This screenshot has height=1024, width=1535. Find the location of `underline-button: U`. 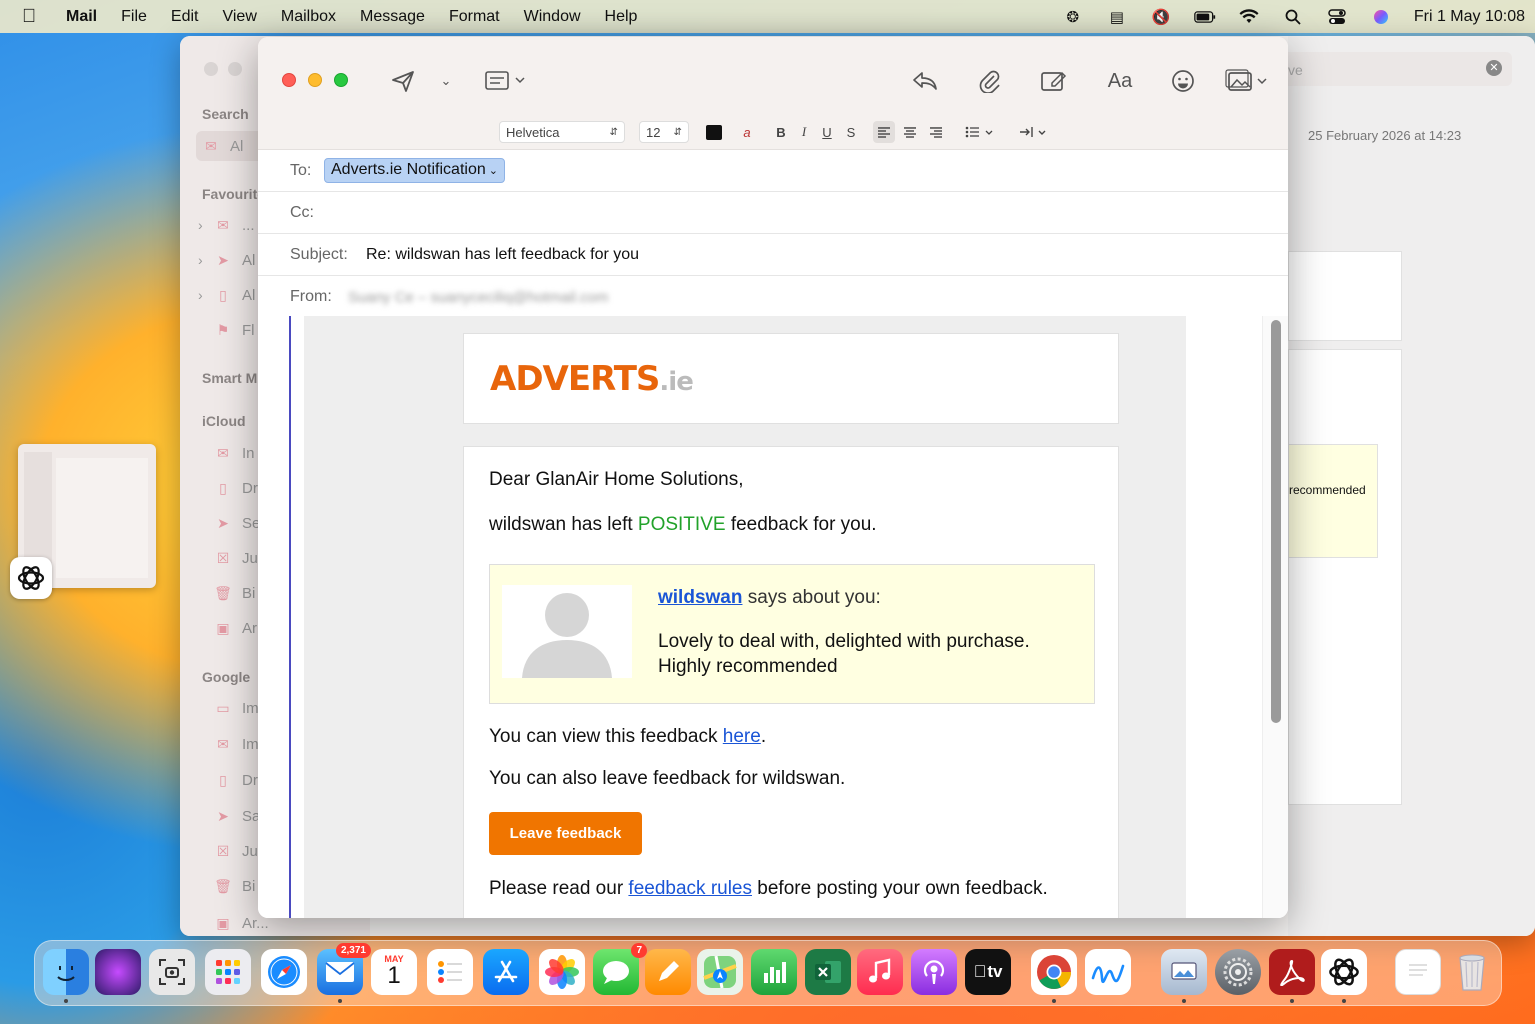

underline-button: U is located at coordinates (827, 132).